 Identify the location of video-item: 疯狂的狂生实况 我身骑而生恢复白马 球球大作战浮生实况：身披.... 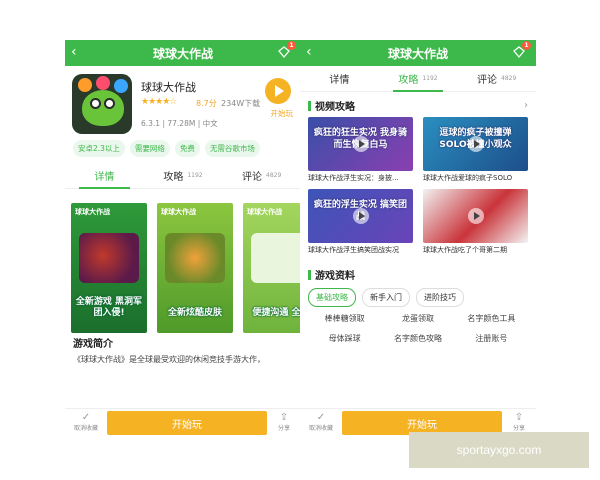
(360, 152).